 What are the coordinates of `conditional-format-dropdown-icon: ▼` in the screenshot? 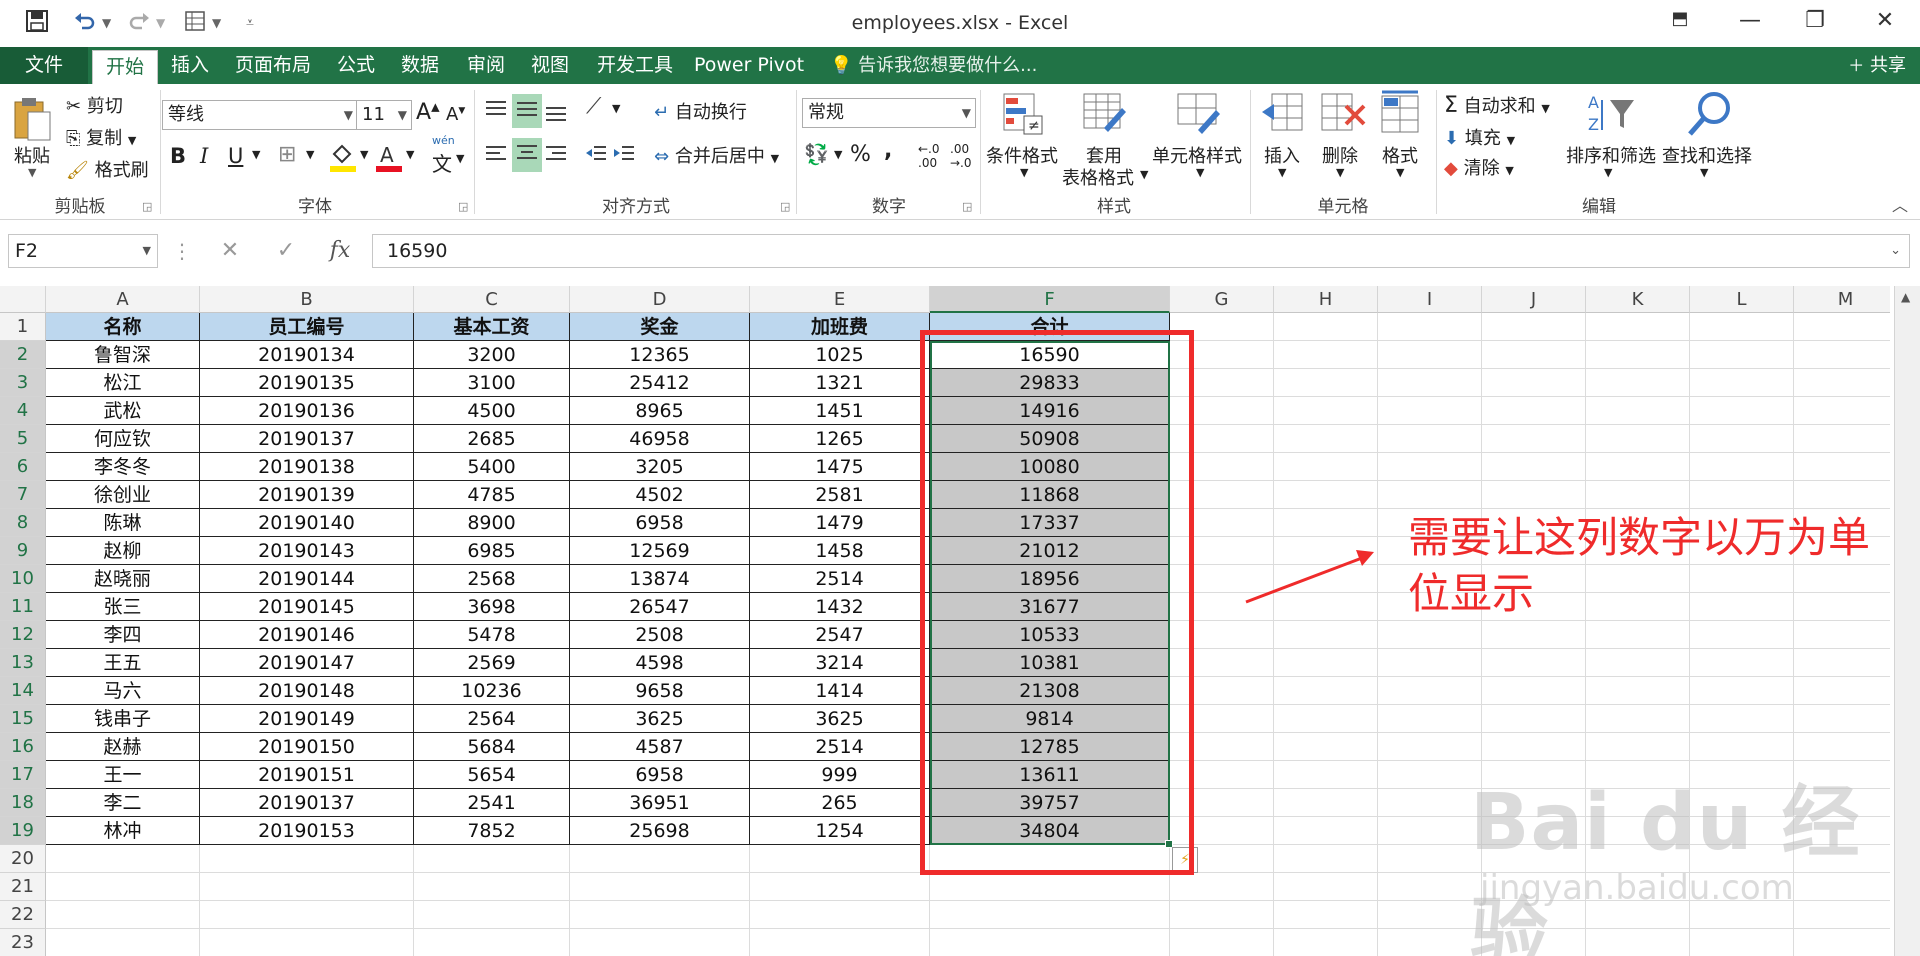 It's located at (1024, 172).